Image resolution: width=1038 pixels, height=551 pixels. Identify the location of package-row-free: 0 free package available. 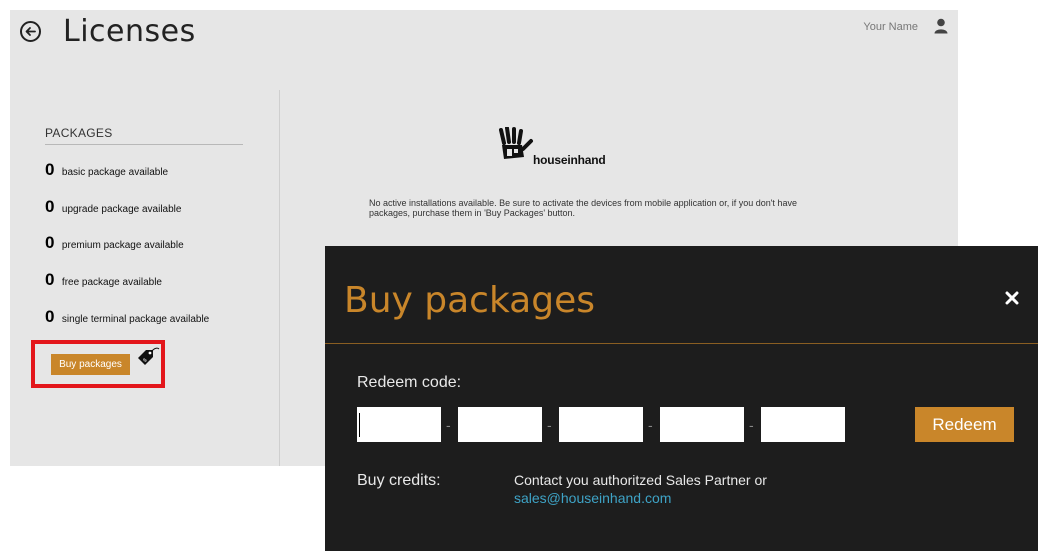
(103, 280).